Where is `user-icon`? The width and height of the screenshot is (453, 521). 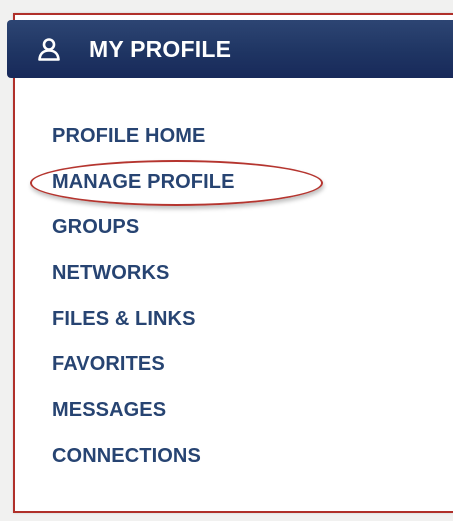 user-icon is located at coordinates (49, 49).